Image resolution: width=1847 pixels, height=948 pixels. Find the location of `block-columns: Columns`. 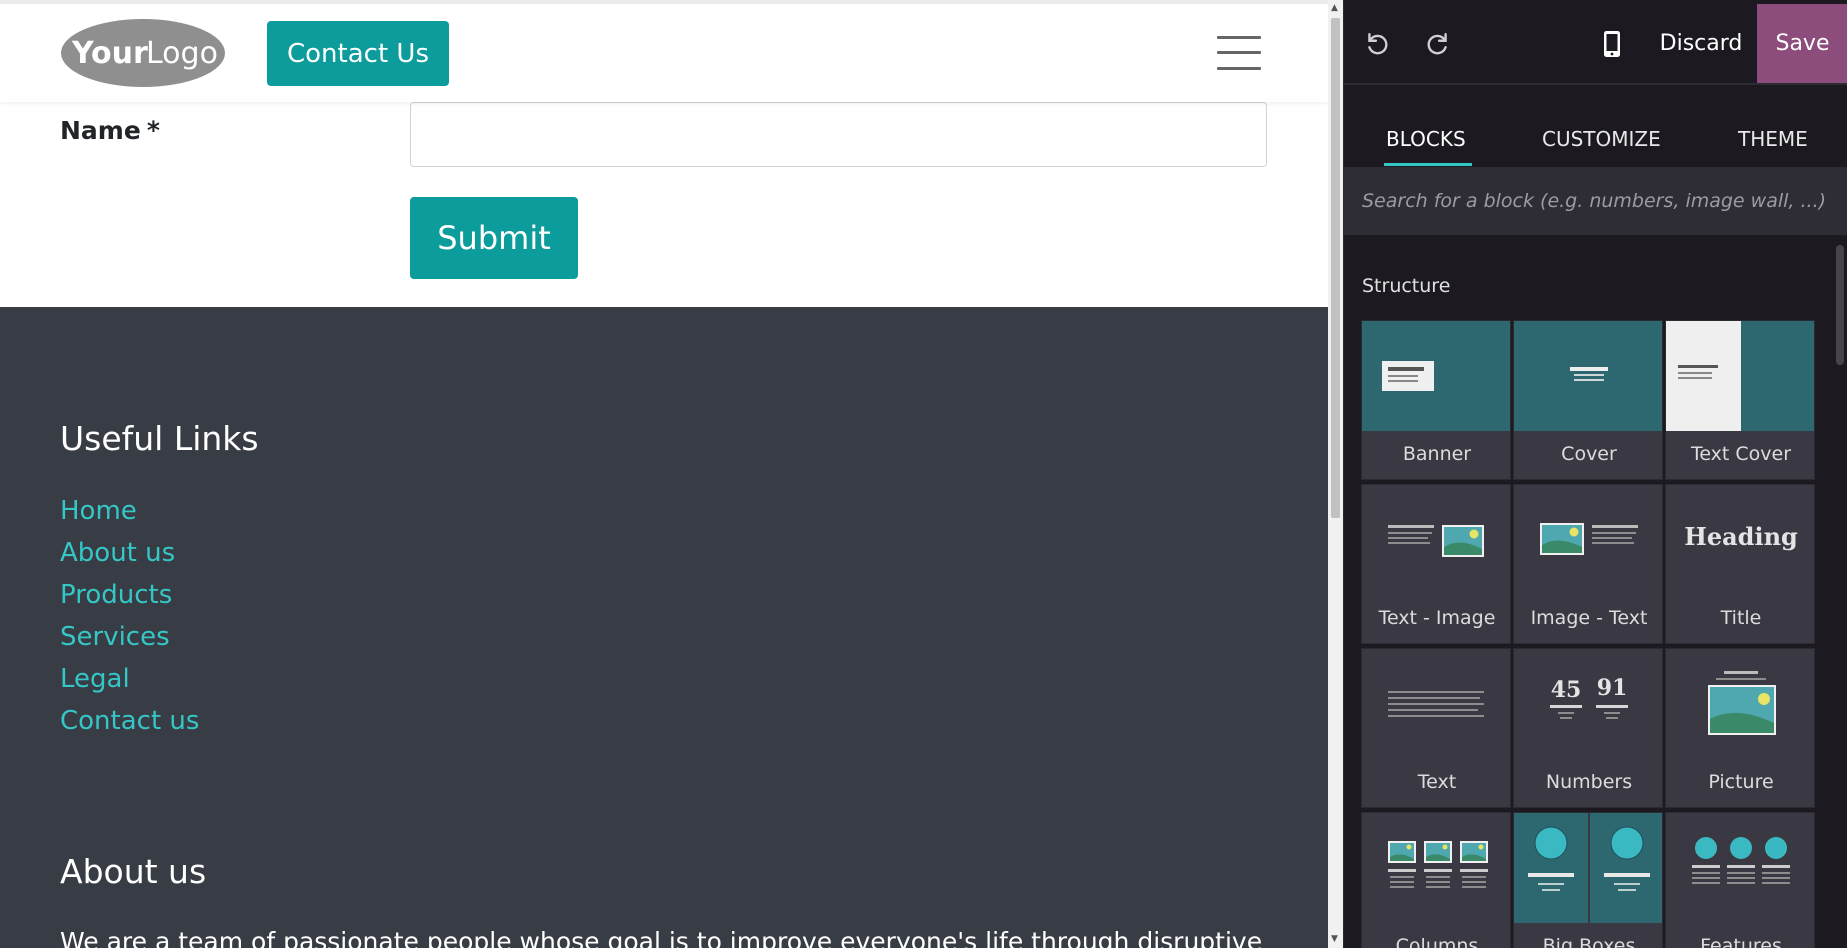

block-columns: Columns is located at coordinates (1436, 880).